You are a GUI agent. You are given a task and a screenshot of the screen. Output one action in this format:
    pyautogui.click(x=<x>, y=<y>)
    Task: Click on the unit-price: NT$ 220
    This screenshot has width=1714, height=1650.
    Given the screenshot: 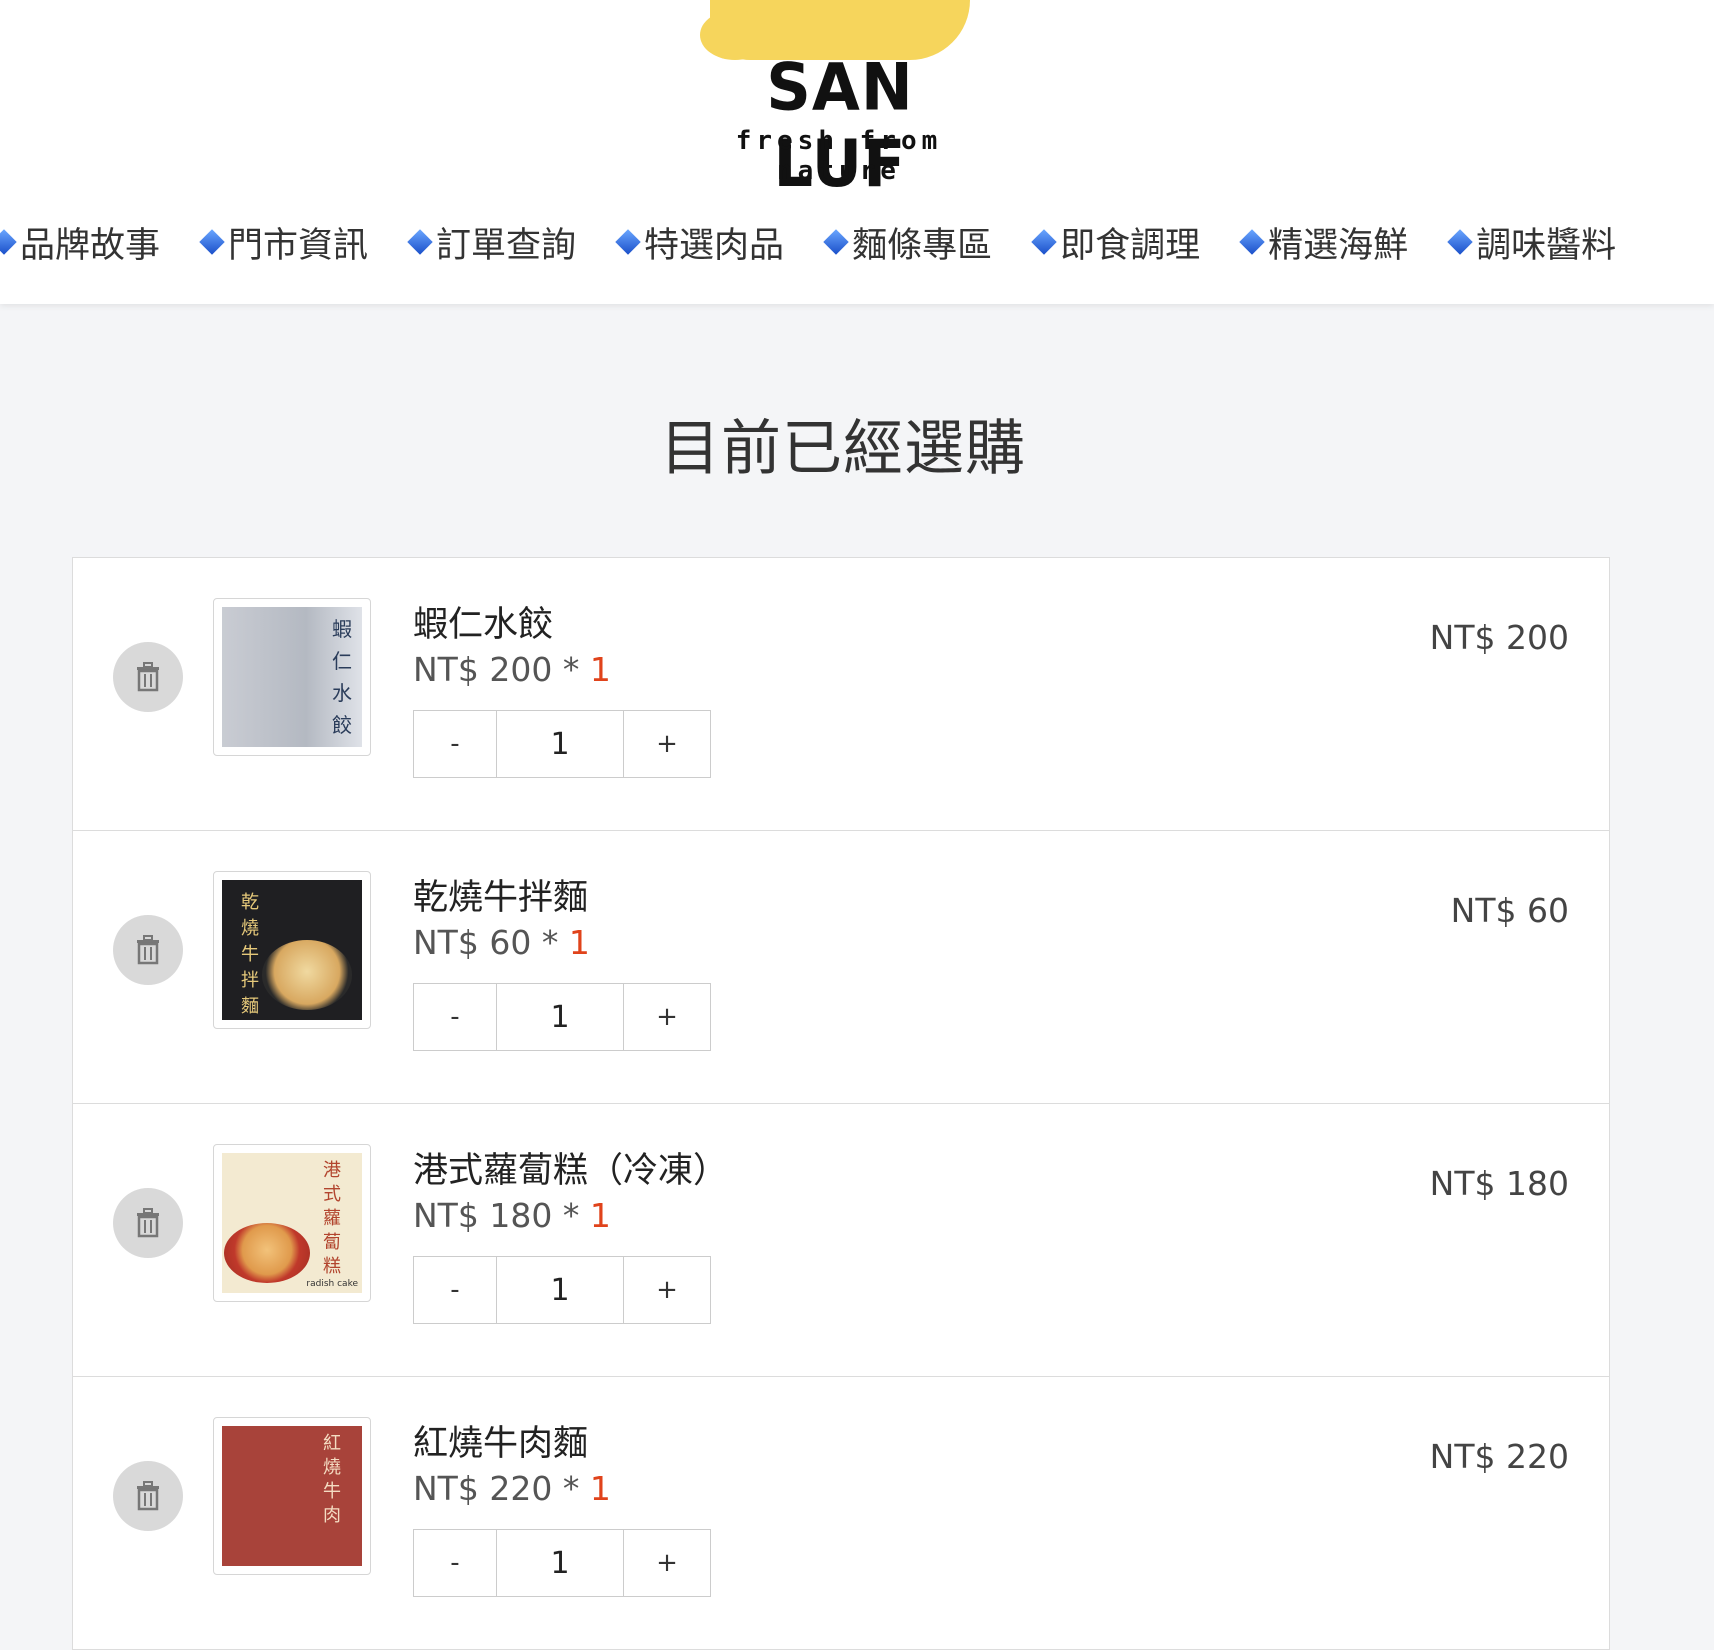 What is the action you would take?
    pyautogui.click(x=483, y=1488)
    